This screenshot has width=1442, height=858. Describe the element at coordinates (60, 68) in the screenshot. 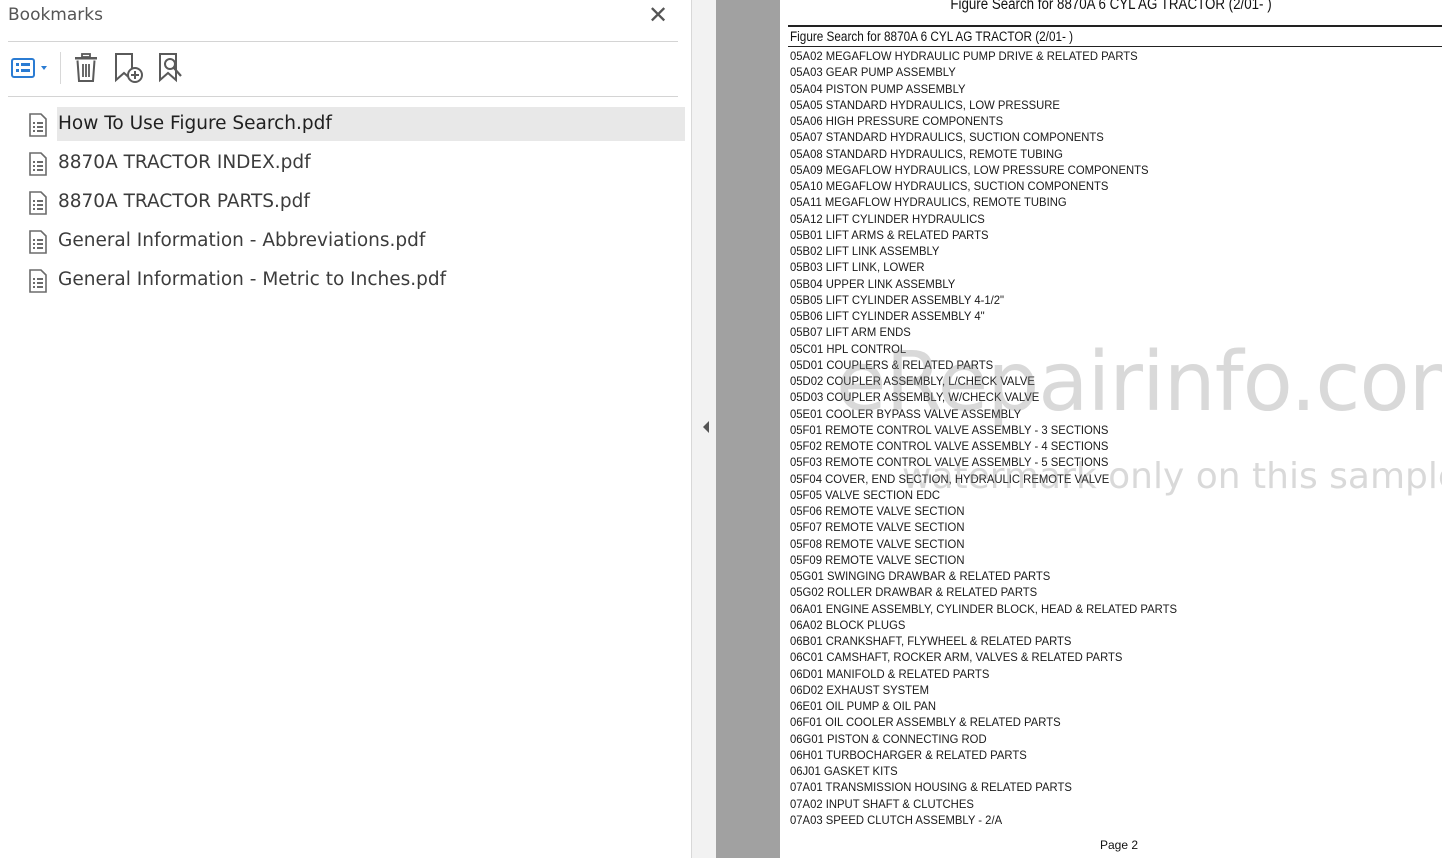

I see `toolbar-separator` at that location.